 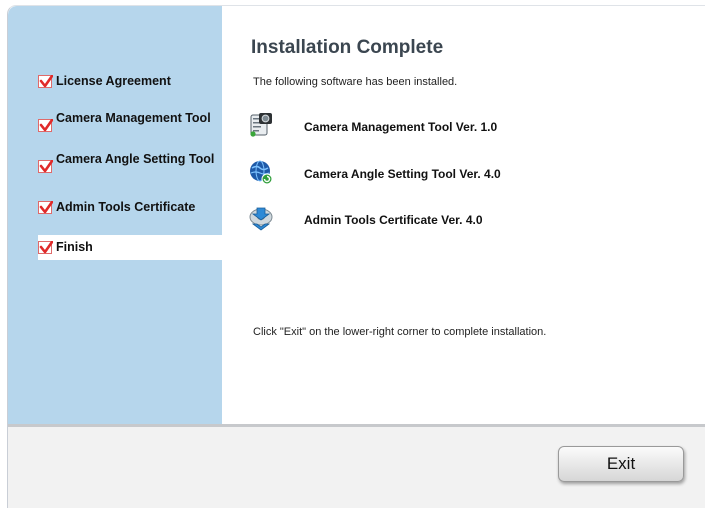 I want to click on software-item: Camera Management Tool Ver. 1.0, so click(x=458, y=126).